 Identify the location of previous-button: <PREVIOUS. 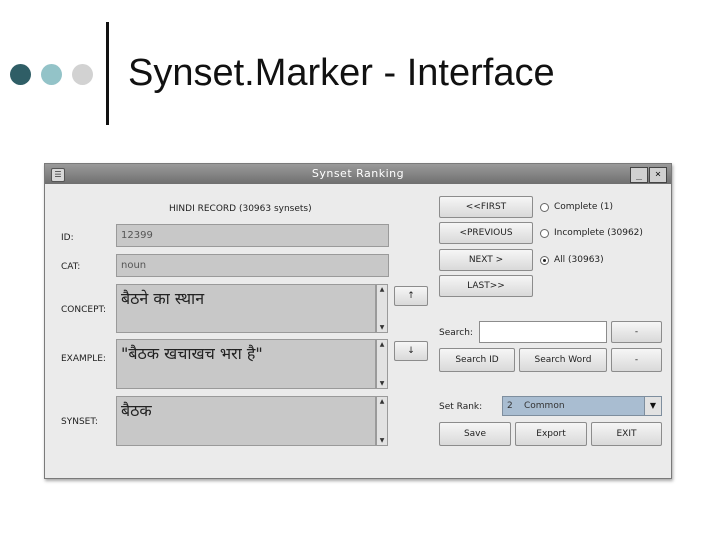
(486, 233).